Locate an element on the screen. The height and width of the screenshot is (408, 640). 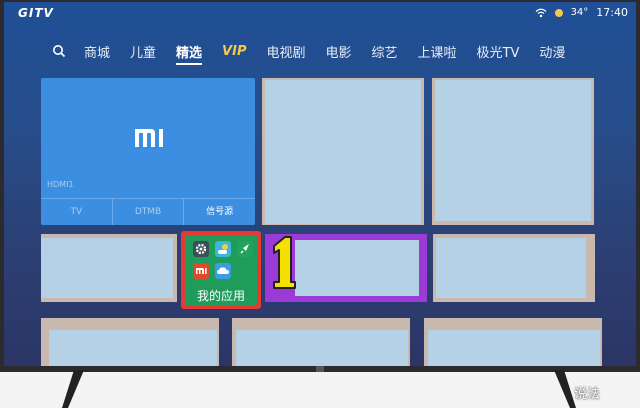
tv-stand-left is located at coordinates (73, 389).